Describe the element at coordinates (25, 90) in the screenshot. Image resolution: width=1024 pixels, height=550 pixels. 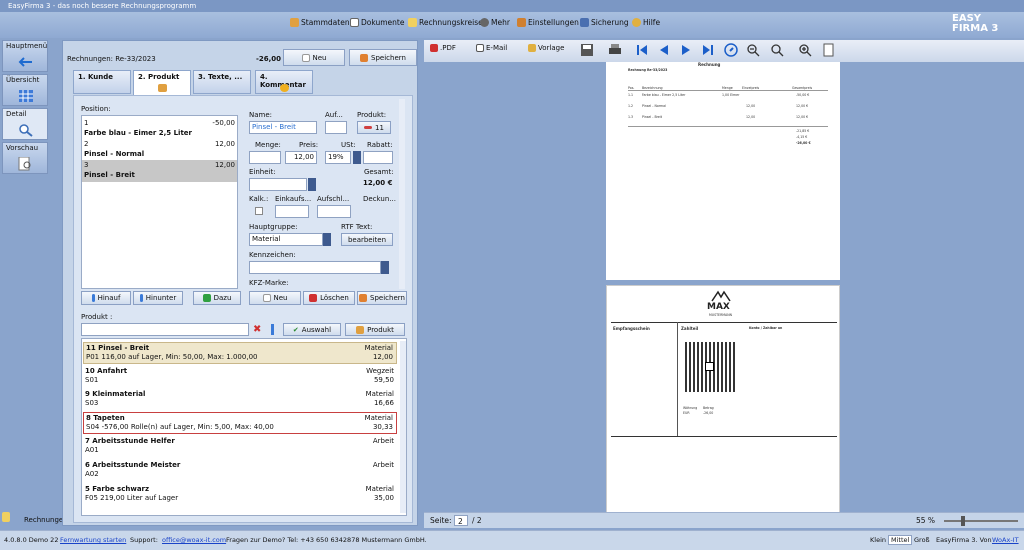
I see `nav-uebersicht: Übersicht` at that location.